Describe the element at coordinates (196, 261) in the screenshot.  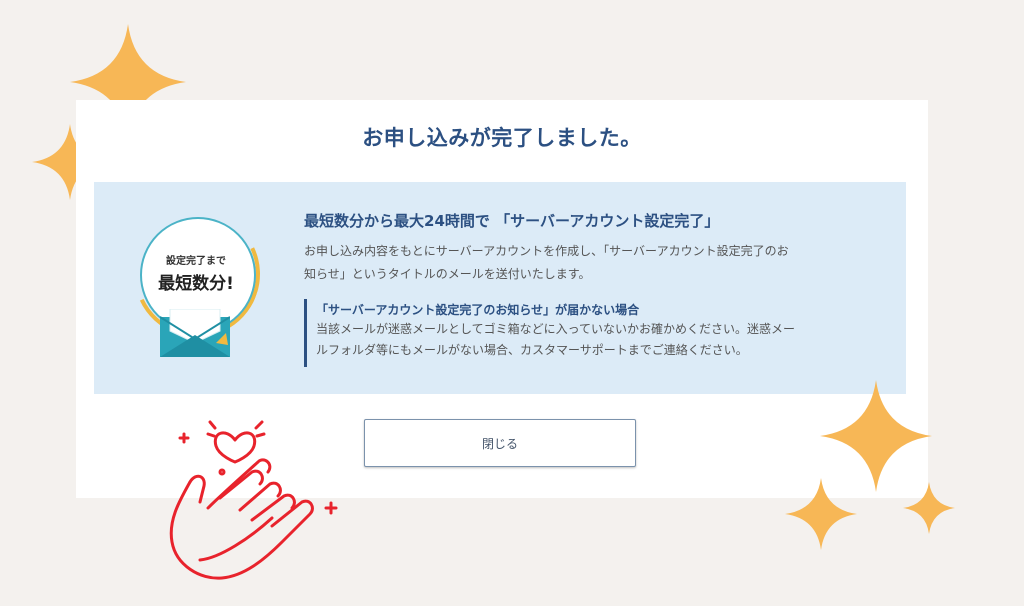
I see `badge-small-text: 設定完了まで` at that location.